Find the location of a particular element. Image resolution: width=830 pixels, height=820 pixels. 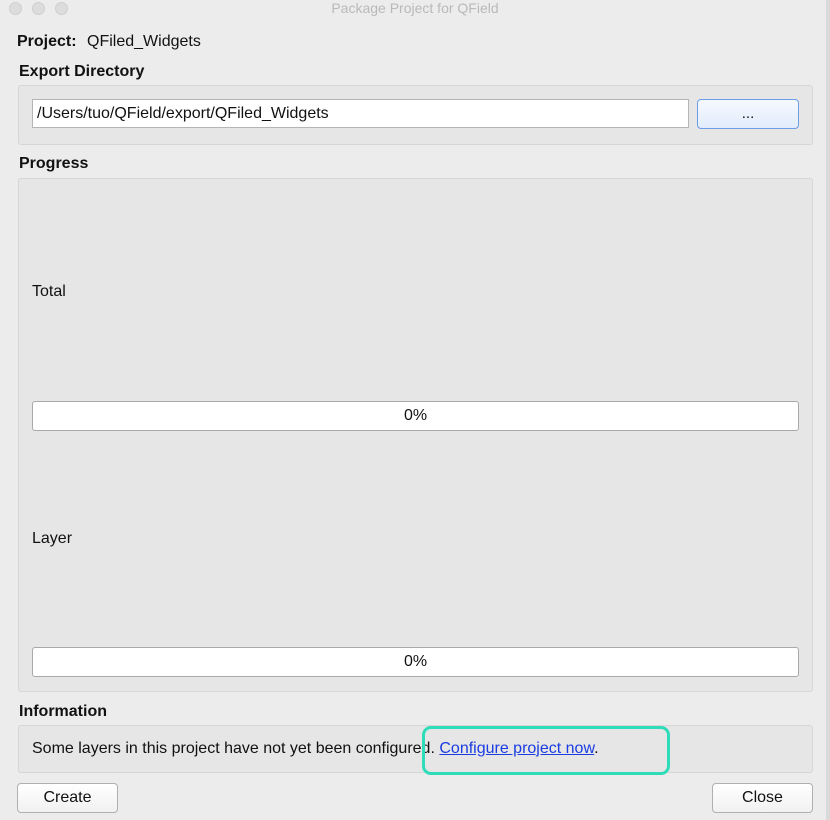

total-progress-bar: 0% is located at coordinates (415, 416).